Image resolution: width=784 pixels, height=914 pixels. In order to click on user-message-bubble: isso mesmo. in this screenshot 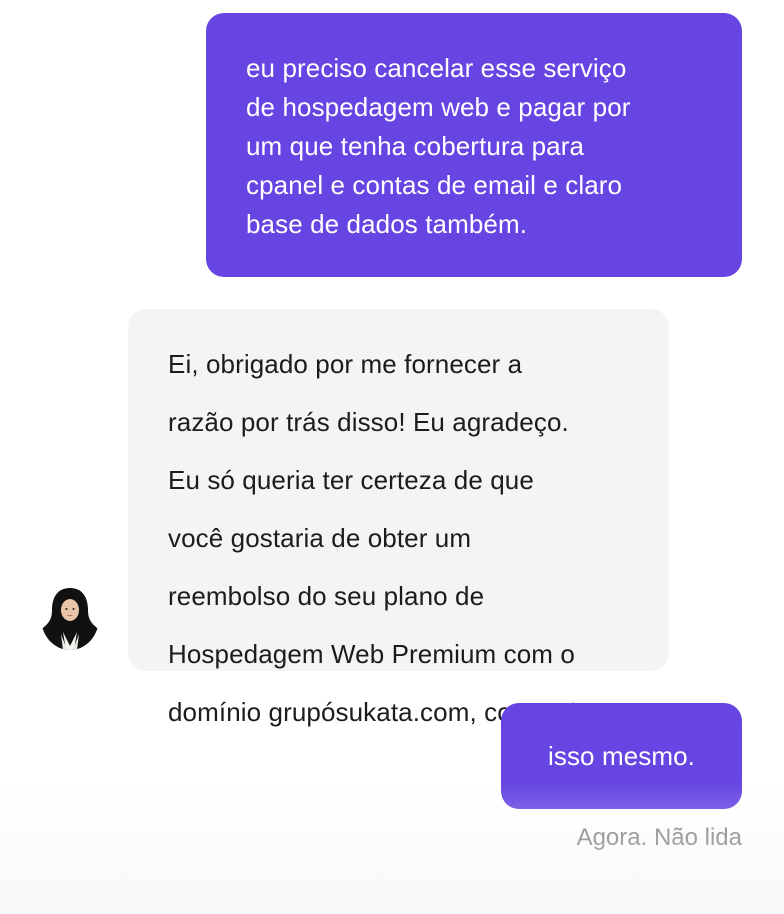, I will do `click(621, 756)`.